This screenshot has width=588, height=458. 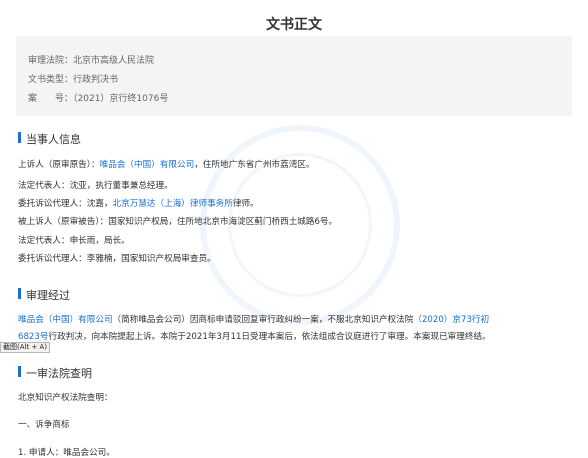 I want to click on agent-1-suffix: 律师。, so click(x=245, y=204).